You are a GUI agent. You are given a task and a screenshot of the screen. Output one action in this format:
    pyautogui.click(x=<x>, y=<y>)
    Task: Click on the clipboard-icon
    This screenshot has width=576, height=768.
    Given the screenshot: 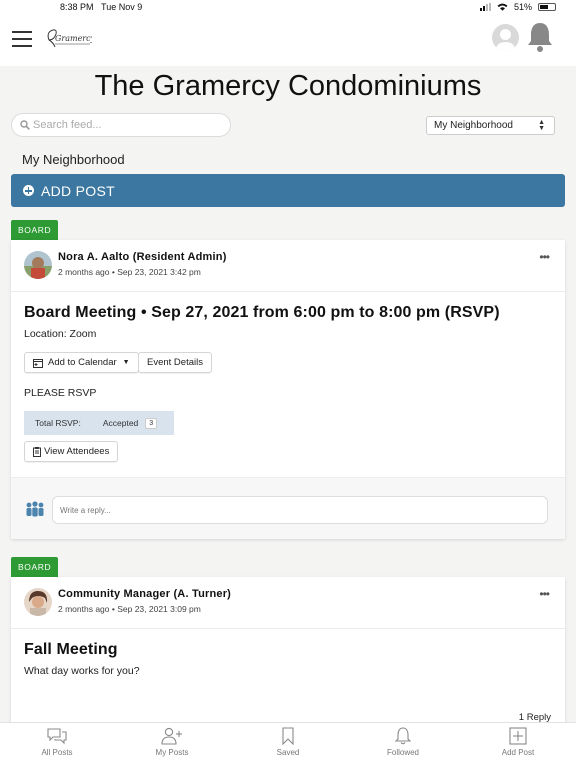 What is the action you would take?
    pyautogui.click(x=37, y=451)
    